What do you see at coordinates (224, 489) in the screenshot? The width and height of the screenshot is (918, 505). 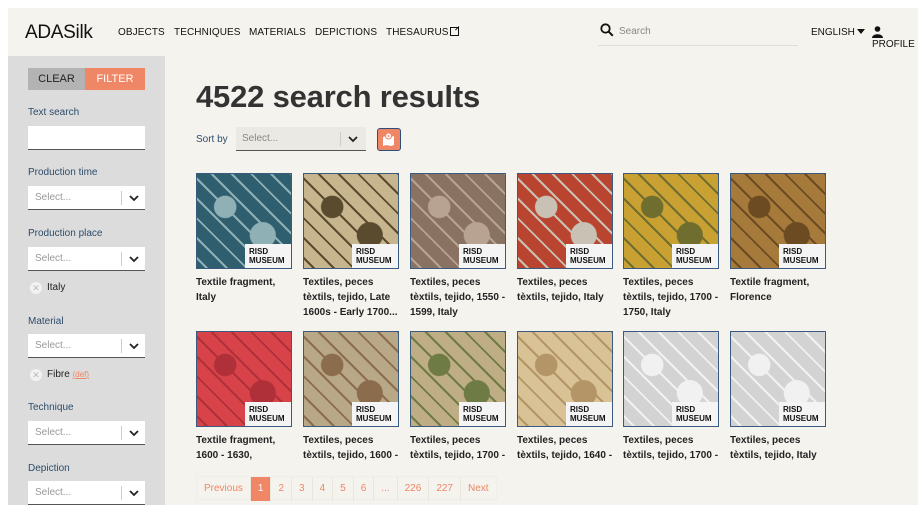 I see `previous-page-button: Previous` at bounding box center [224, 489].